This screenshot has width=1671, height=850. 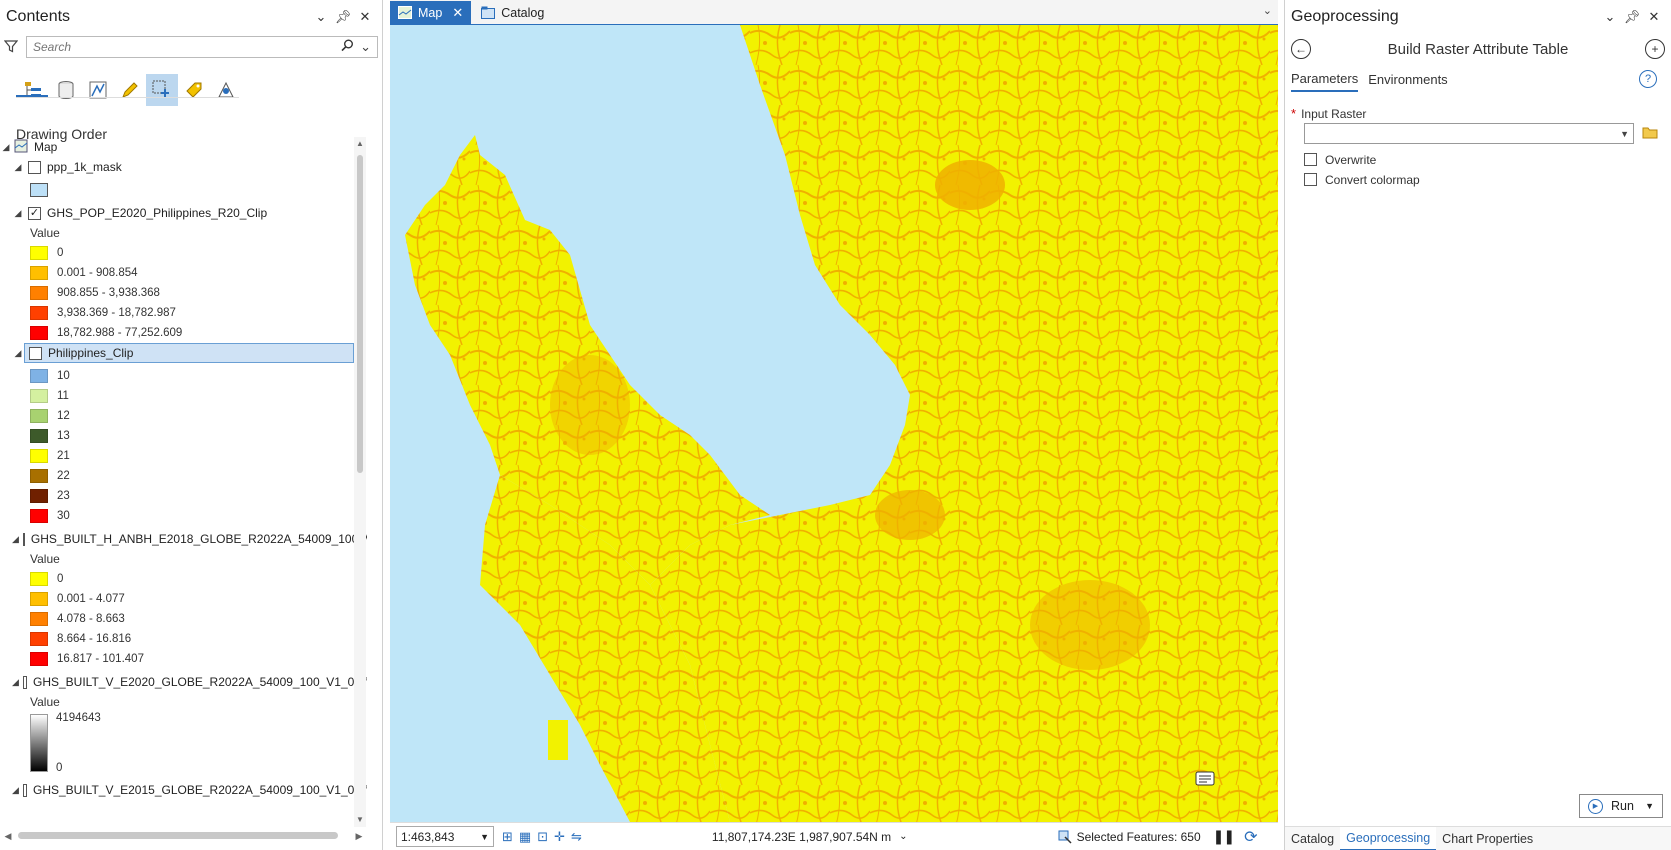 What do you see at coordinates (1065, 837) in the screenshot?
I see `selection-icon` at bounding box center [1065, 837].